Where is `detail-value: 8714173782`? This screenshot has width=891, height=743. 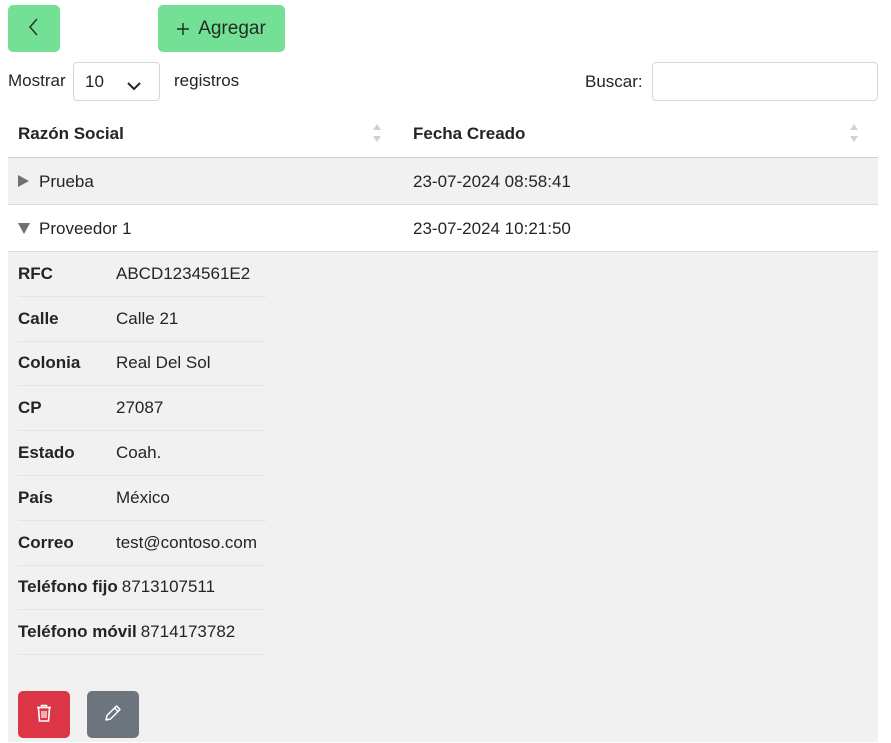 detail-value: 8714173782 is located at coordinates (188, 632).